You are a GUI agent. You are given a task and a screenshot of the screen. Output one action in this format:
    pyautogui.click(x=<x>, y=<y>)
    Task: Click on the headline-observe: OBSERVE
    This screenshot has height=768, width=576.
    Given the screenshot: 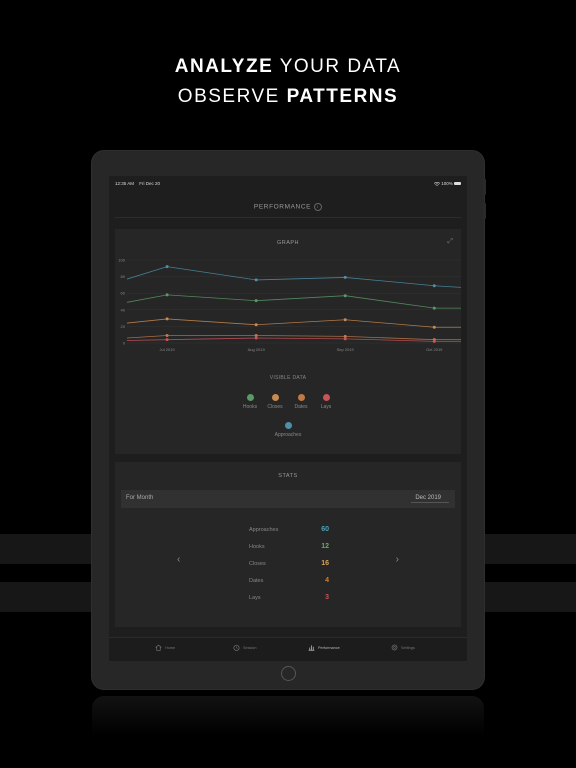 What is the action you would take?
    pyautogui.click(x=228, y=96)
    